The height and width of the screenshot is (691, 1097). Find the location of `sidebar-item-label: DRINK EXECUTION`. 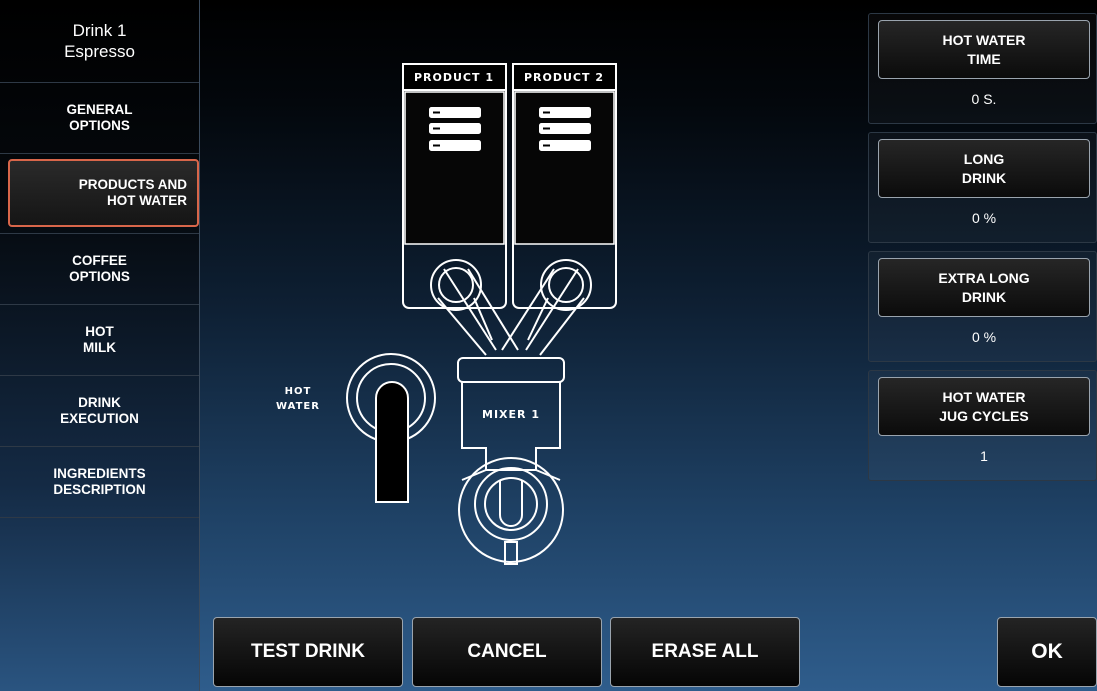

sidebar-item-label: DRINK EXECUTION is located at coordinates (99, 410).